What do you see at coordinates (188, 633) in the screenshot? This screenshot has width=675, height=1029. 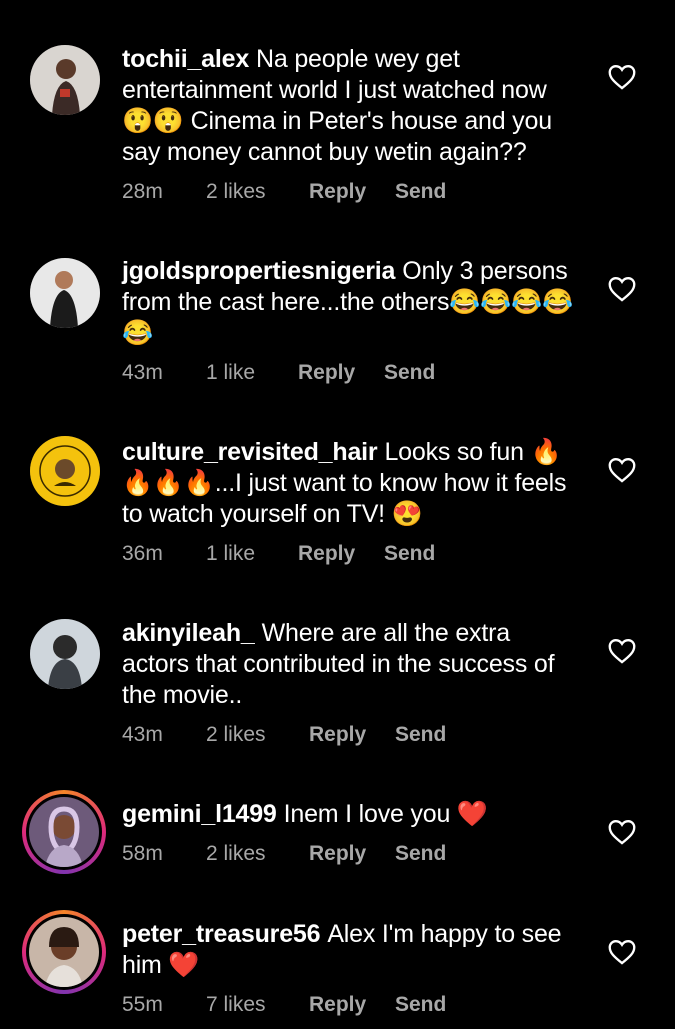 I see `comment-username: akinyileah_` at bounding box center [188, 633].